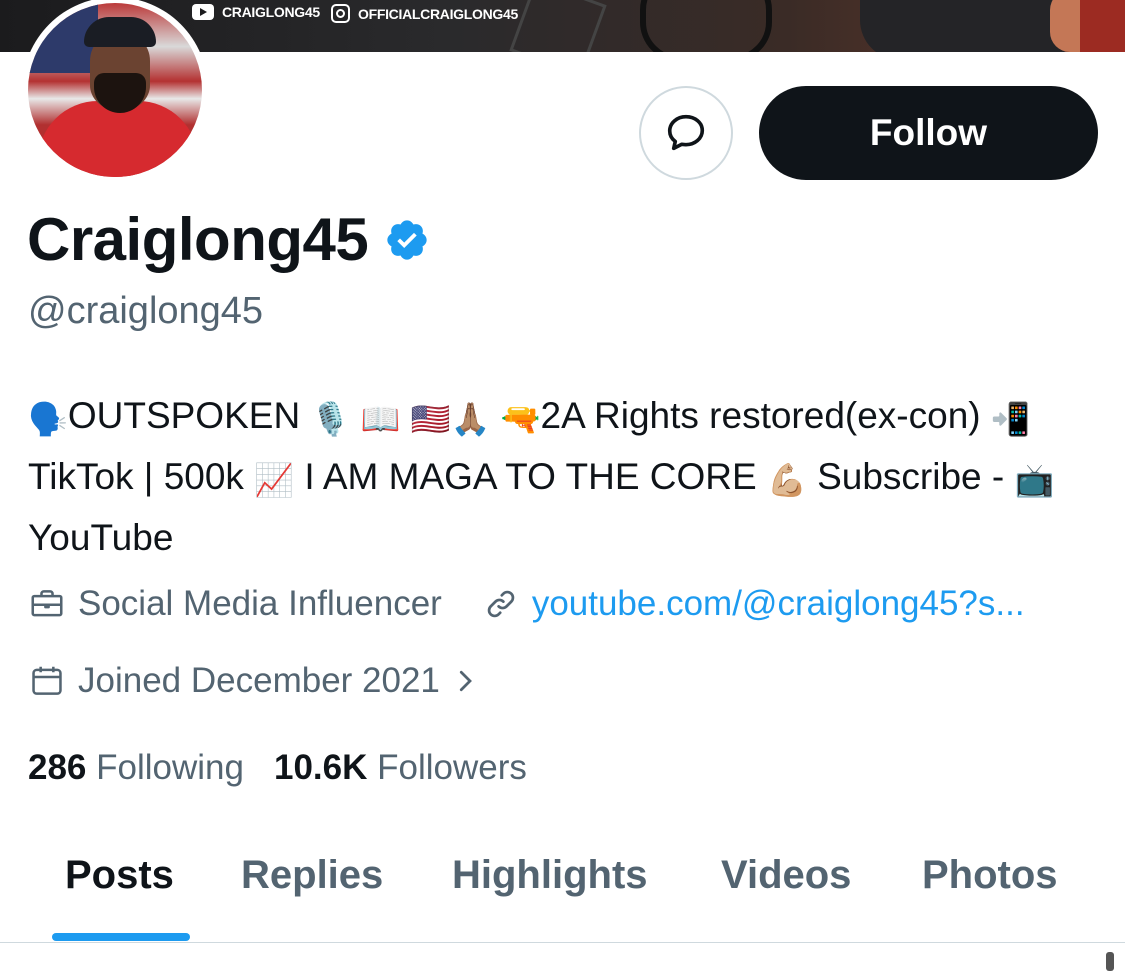  I want to click on joined-row: Joined December 2021, so click(260, 681).